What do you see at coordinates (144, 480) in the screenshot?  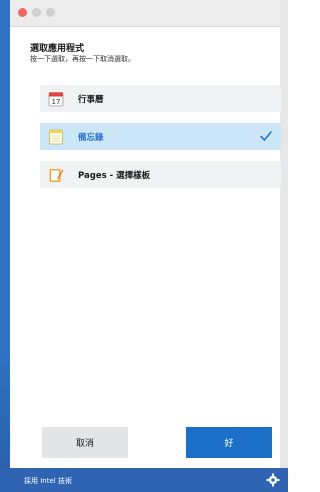 I see `footer-bar: 採用 Intel 技術` at bounding box center [144, 480].